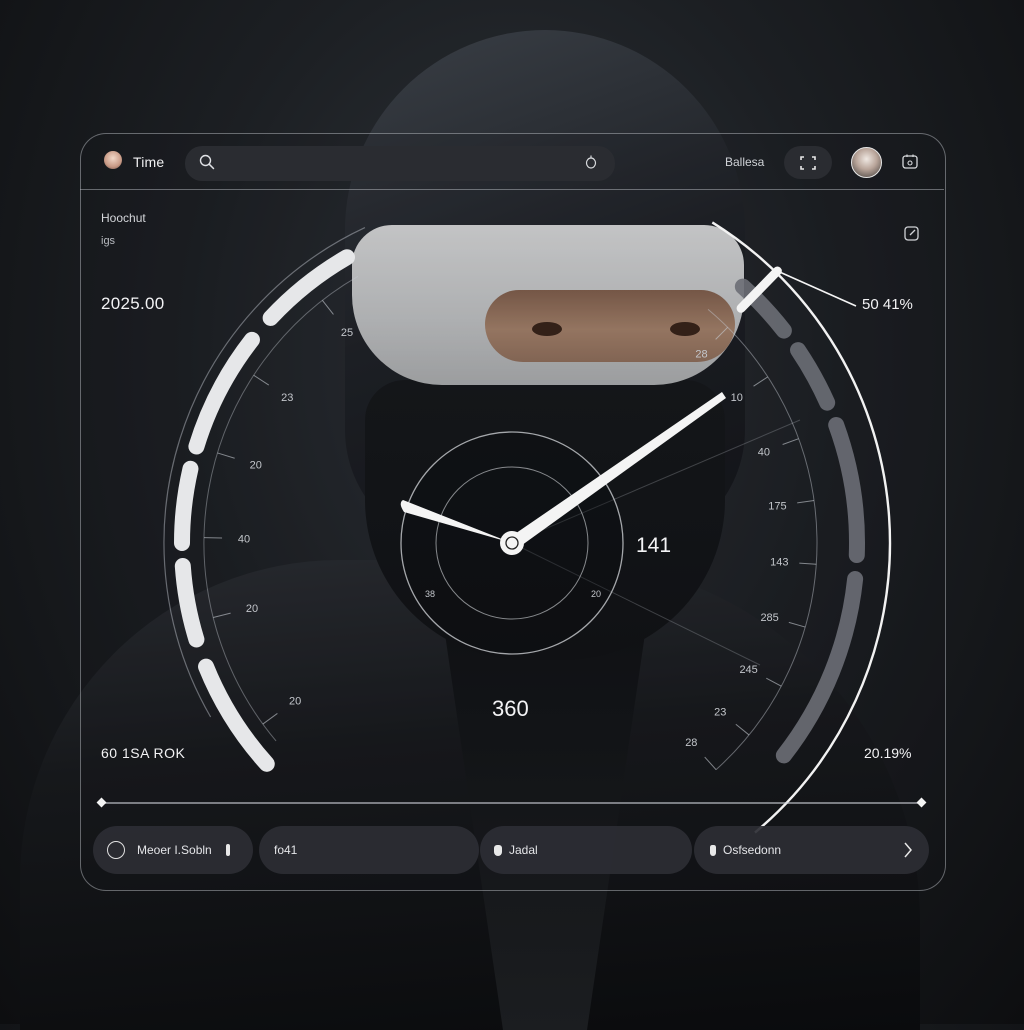 The width and height of the screenshot is (1024, 1030). What do you see at coordinates (653, 546) in the screenshot?
I see `dial-hand-value: 141` at bounding box center [653, 546].